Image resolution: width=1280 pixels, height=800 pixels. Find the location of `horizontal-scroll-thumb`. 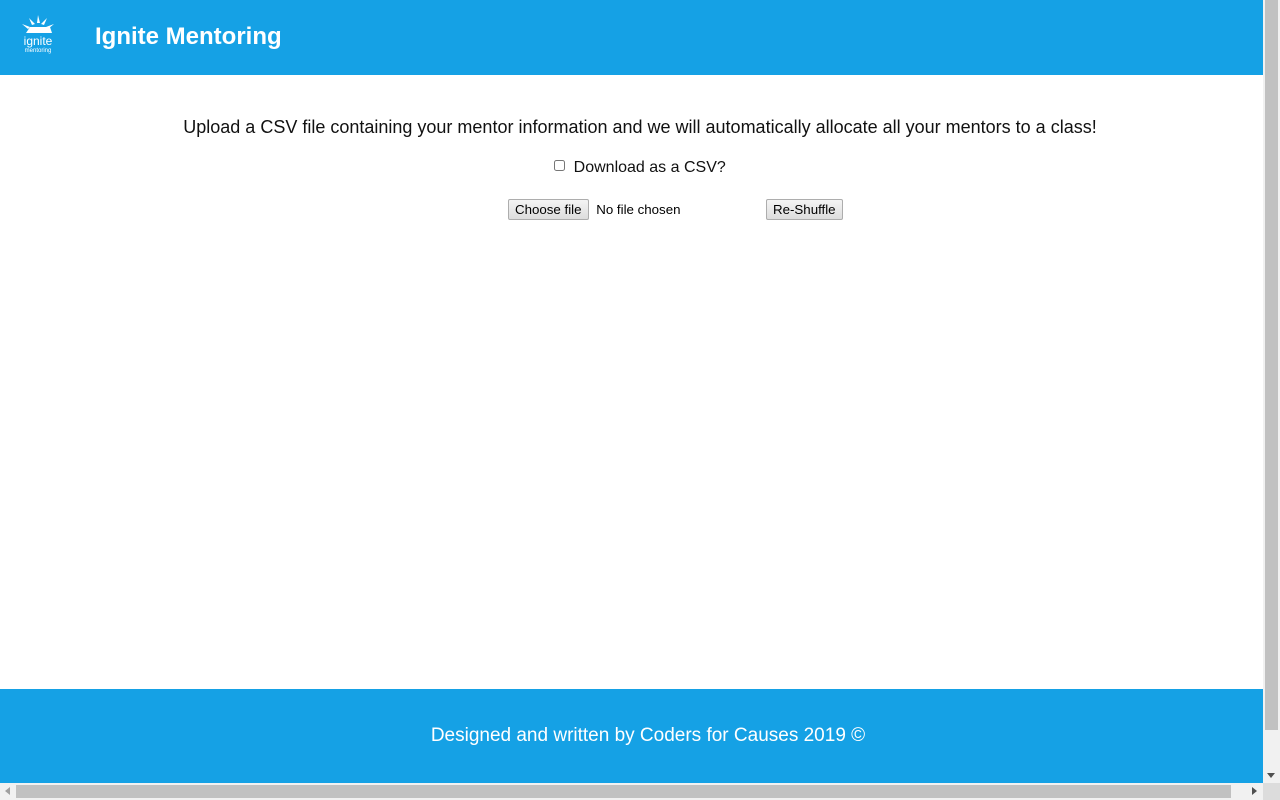

horizontal-scroll-thumb is located at coordinates (623, 791).